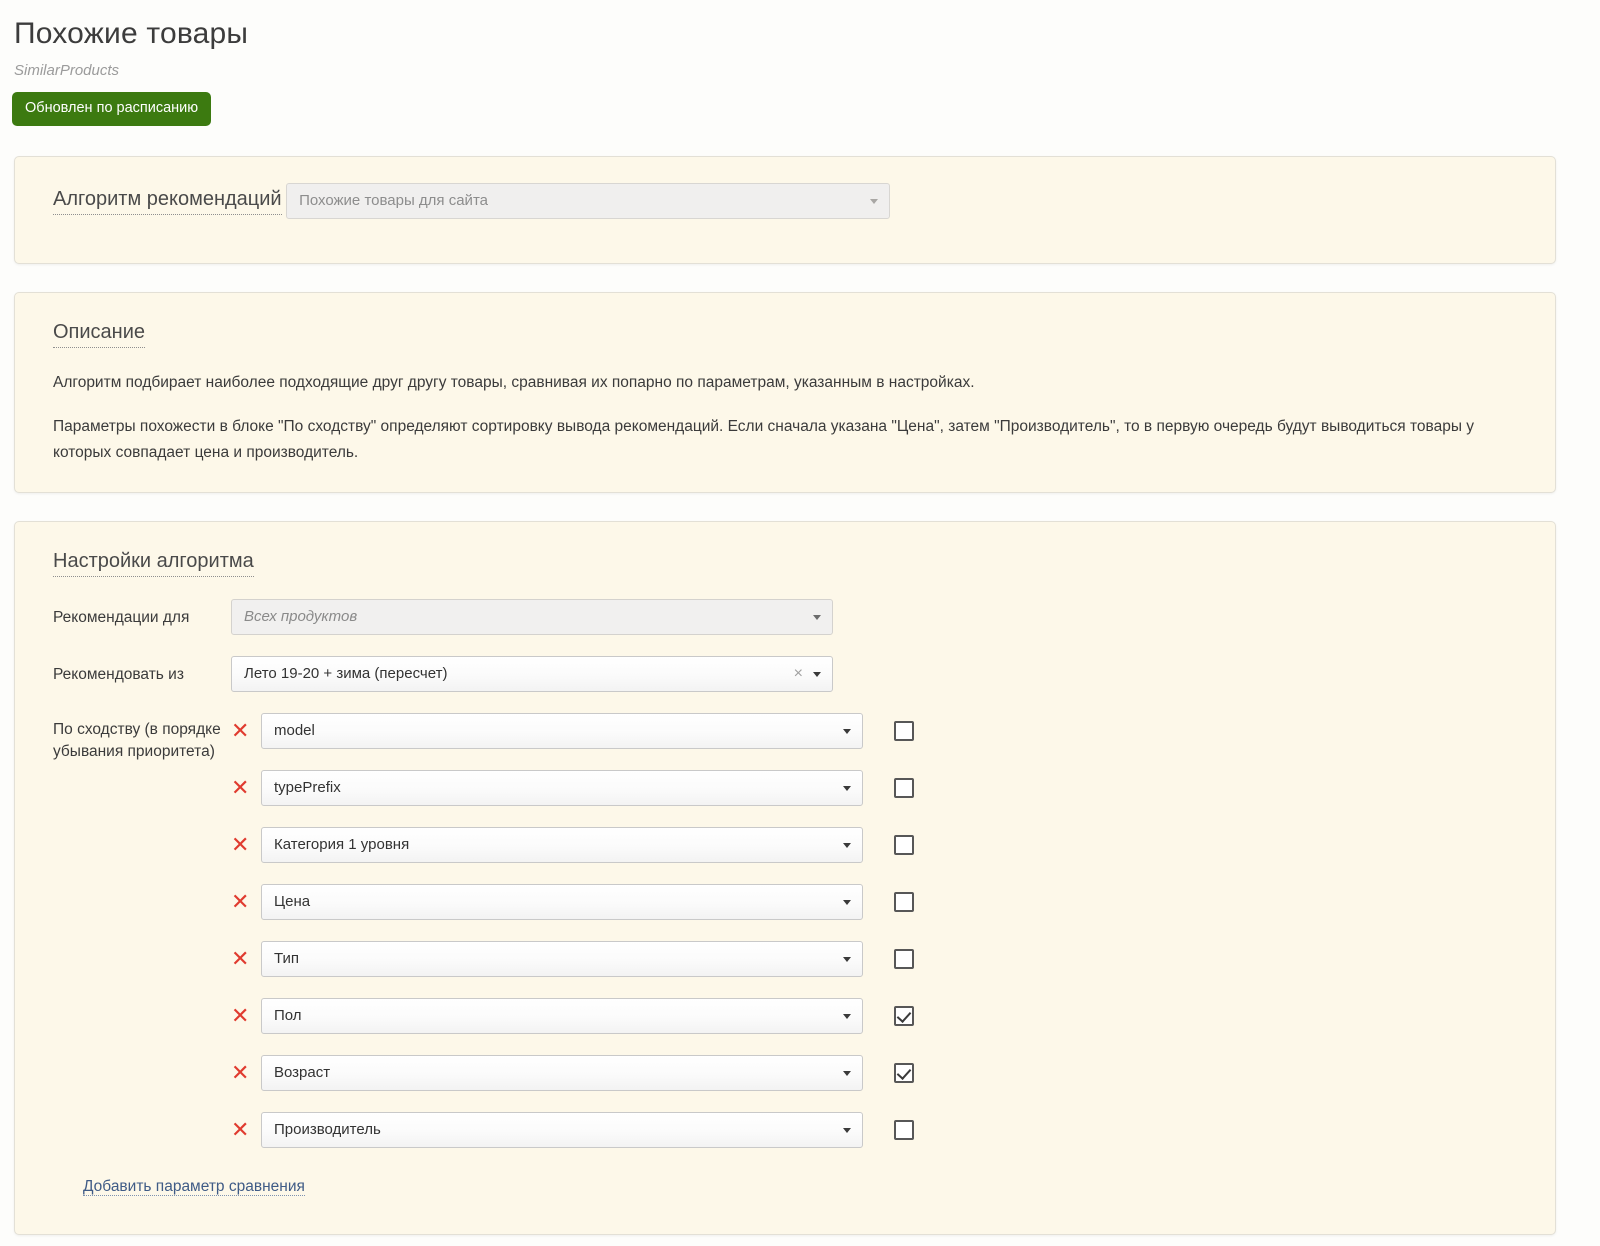  What do you see at coordinates (874, 1015) in the screenshot?
I see `similarity-row: ✕ Пол` at bounding box center [874, 1015].